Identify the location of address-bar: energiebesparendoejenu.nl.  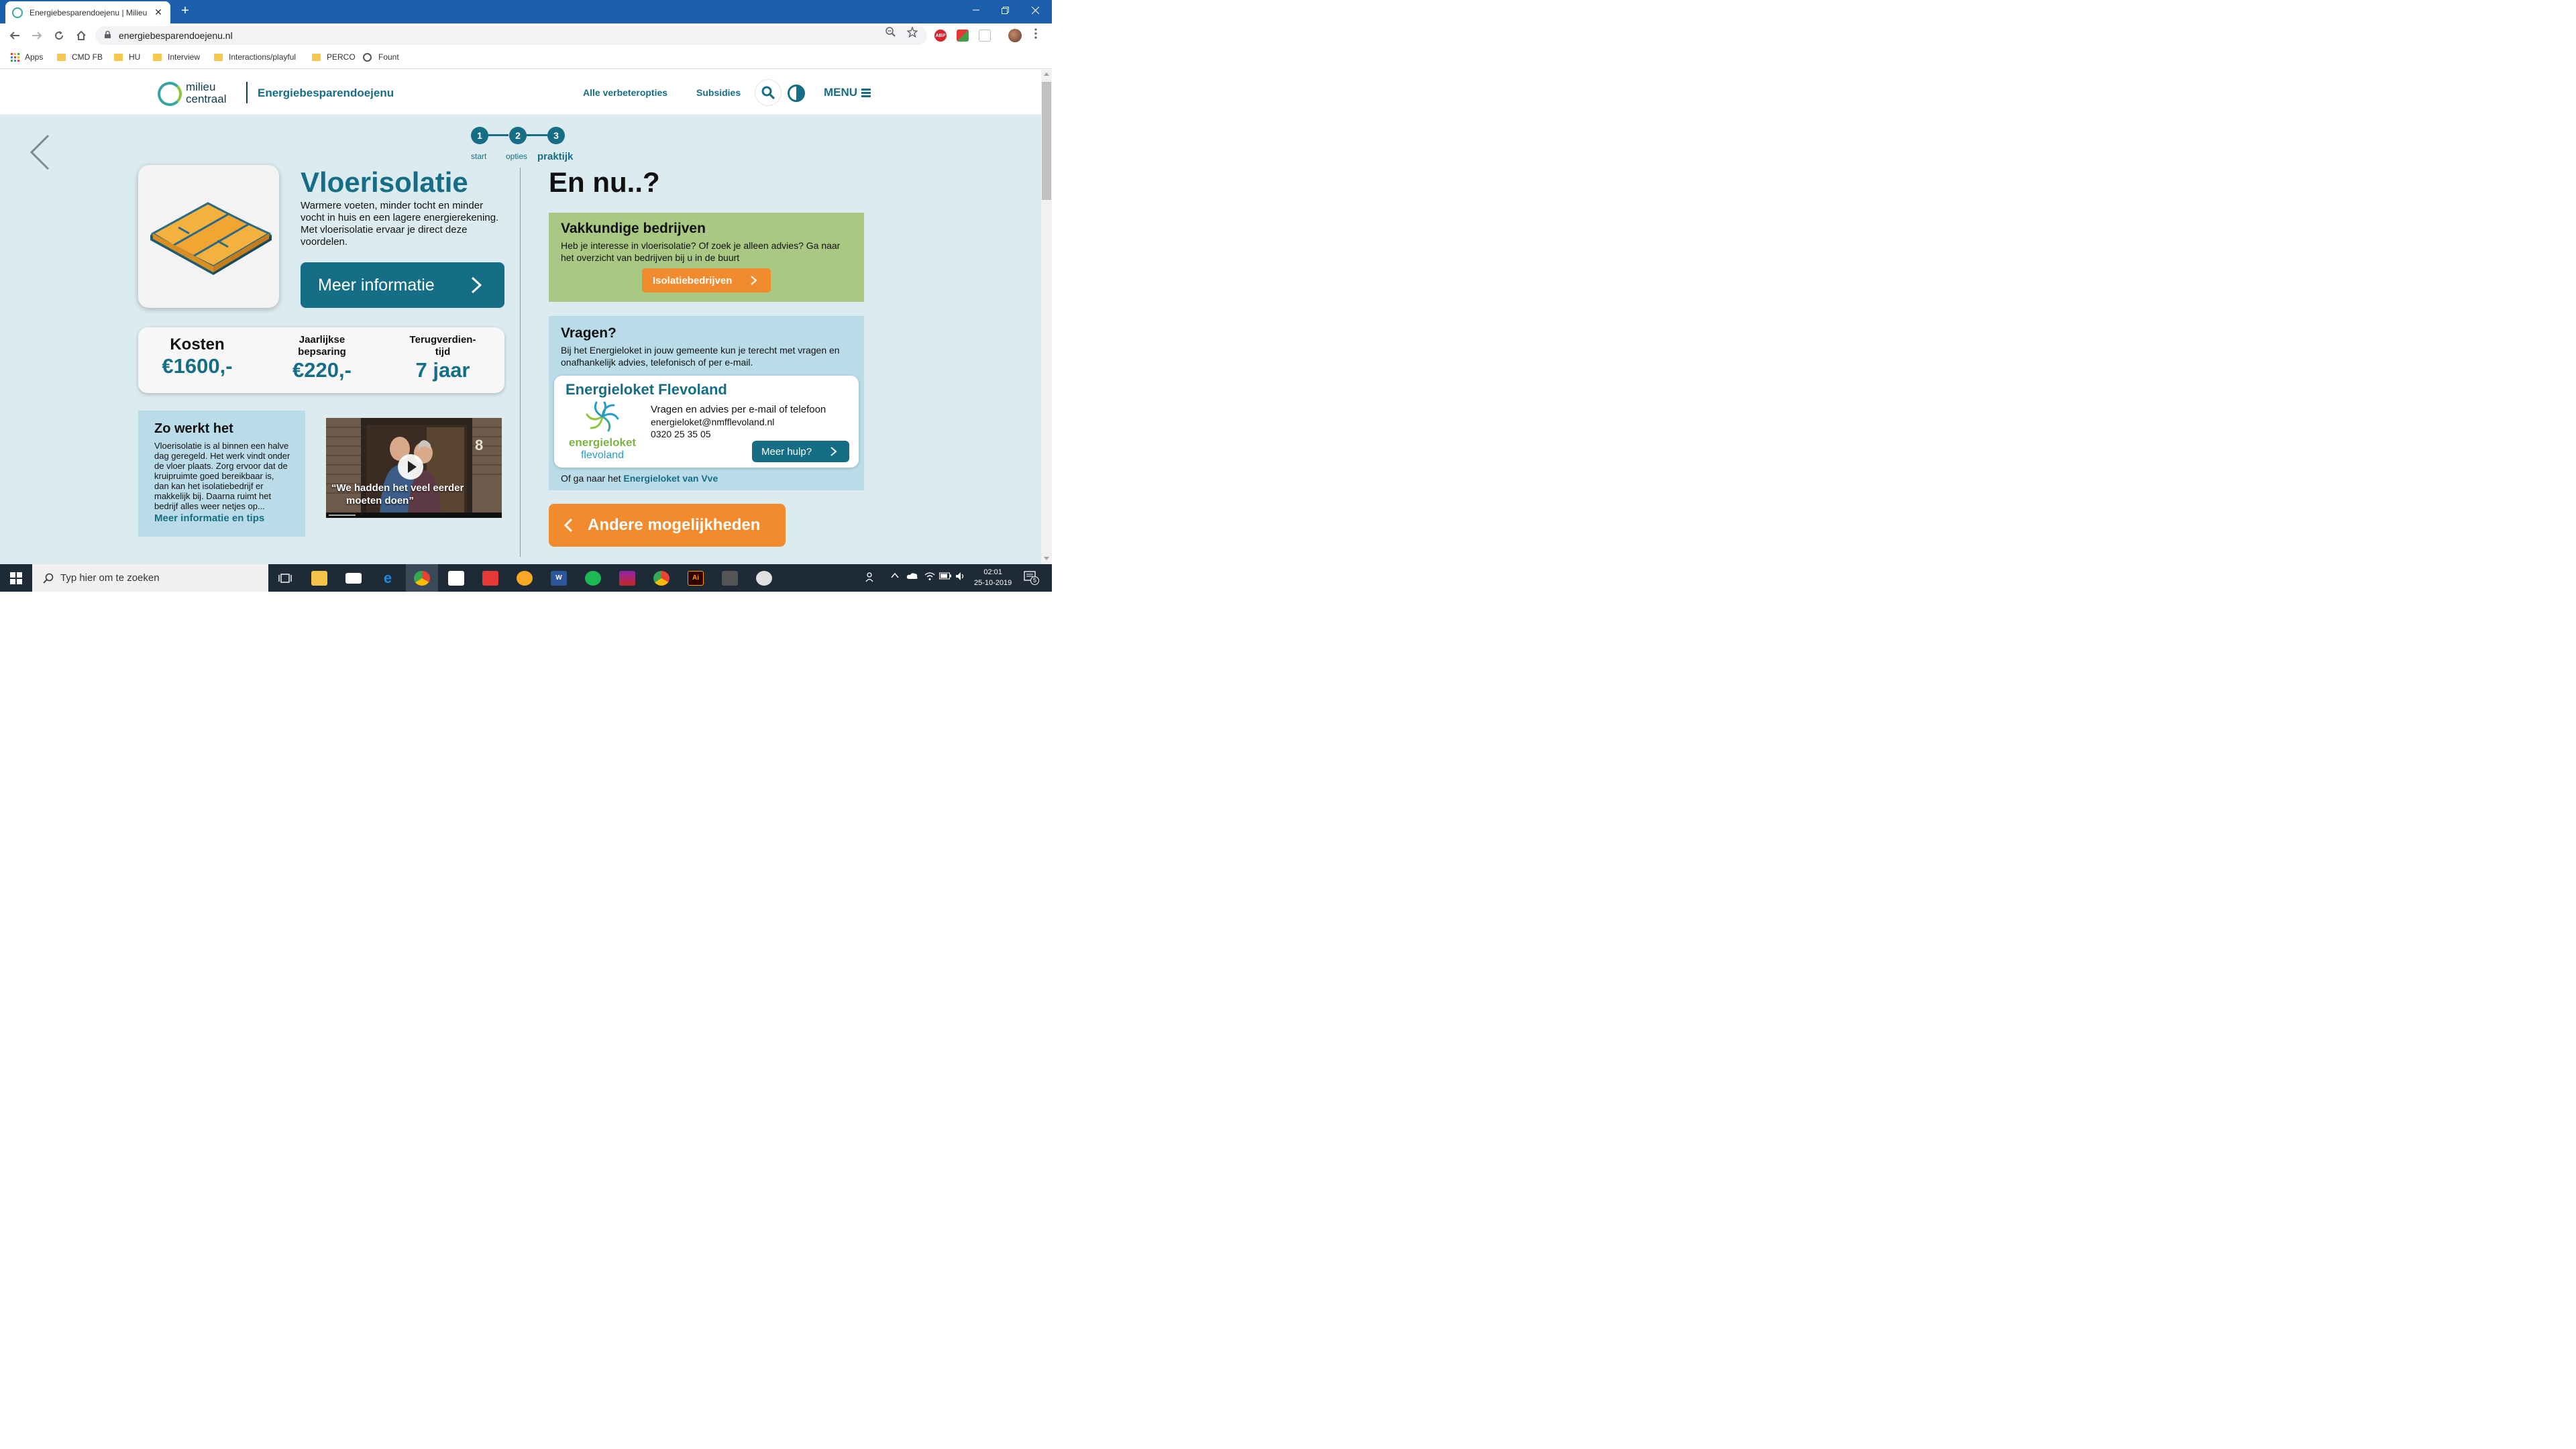
(511, 35).